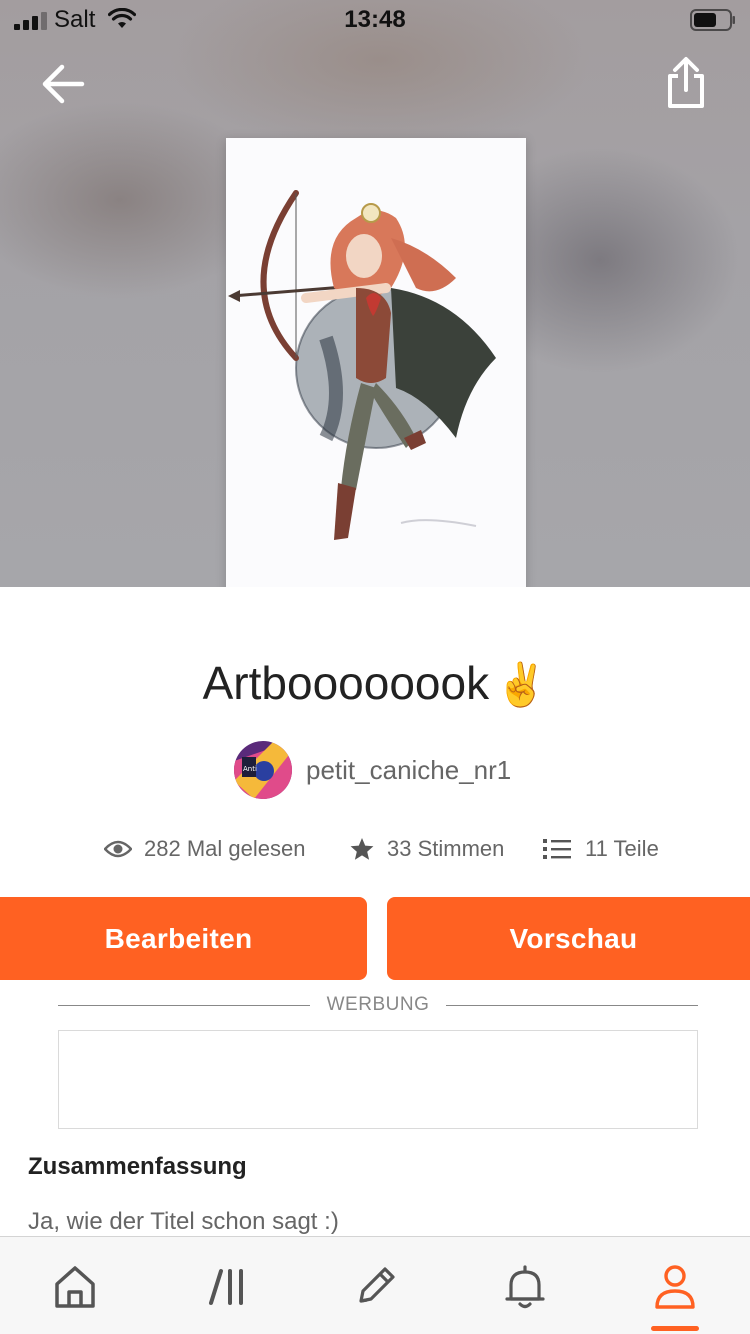 This screenshot has width=750, height=1334. I want to click on eye-icon, so click(118, 849).